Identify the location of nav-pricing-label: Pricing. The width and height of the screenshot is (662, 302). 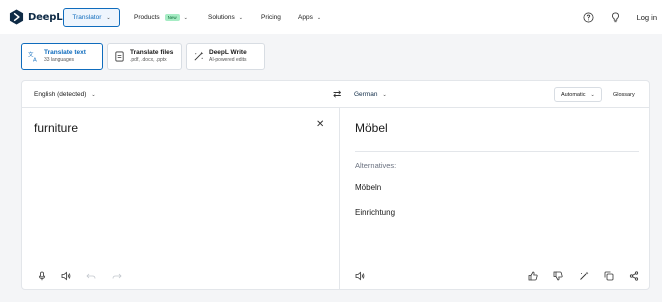
(271, 17).